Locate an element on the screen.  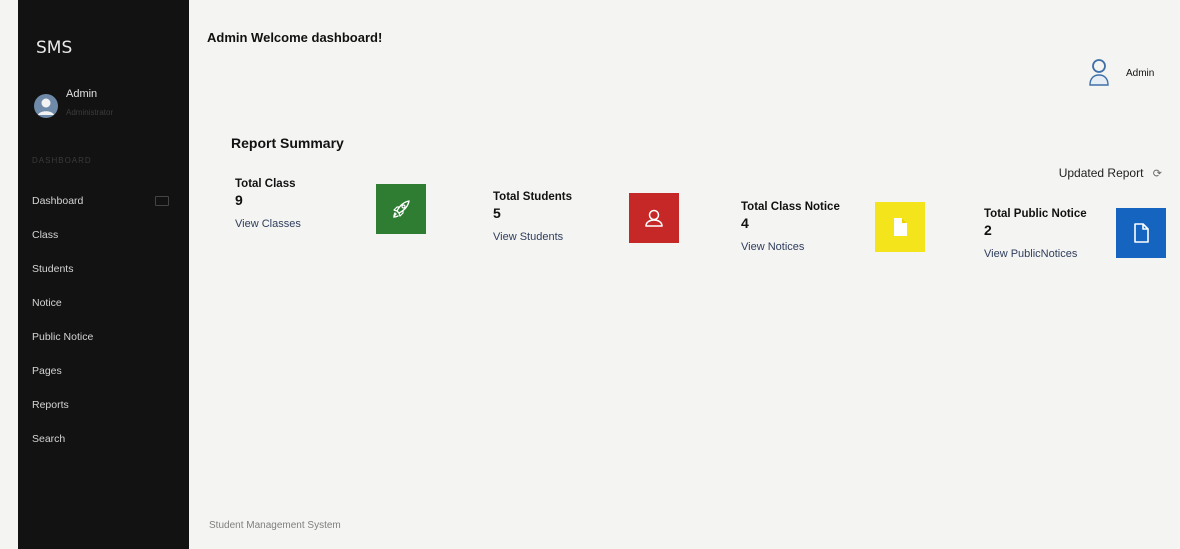
footer-text: Student Management System is located at coordinates (275, 525).